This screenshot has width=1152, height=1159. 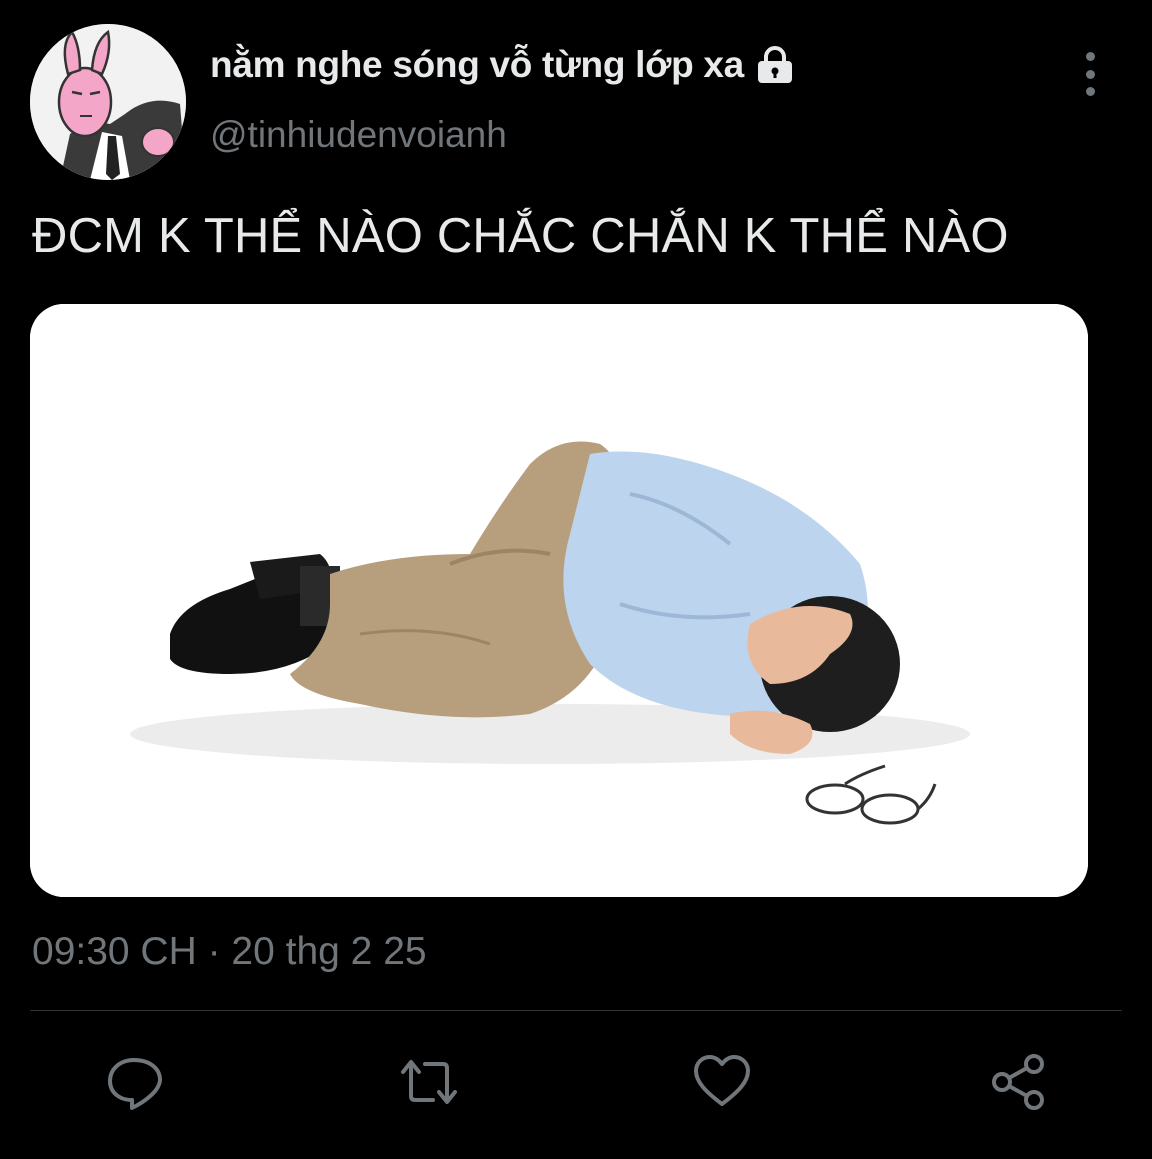 I want to click on reply-icon, so click(x=135, y=1084).